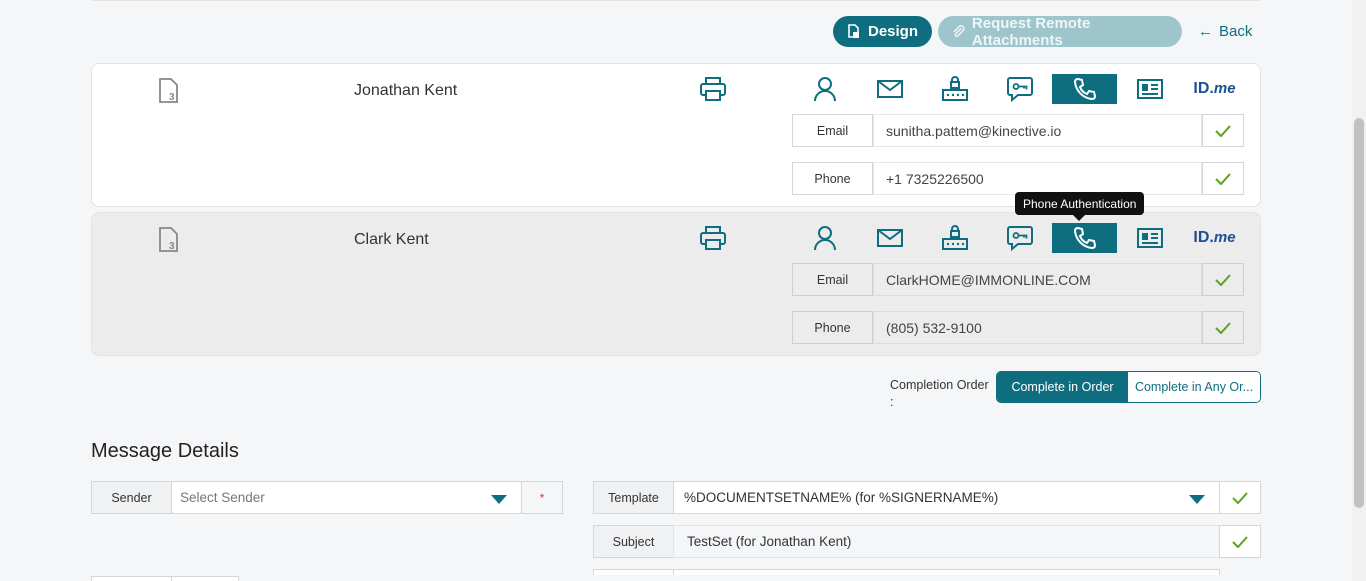 This screenshot has width=1366, height=581. What do you see at coordinates (542, 497) in the screenshot?
I see `required-indicator: *` at bounding box center [542, 497].